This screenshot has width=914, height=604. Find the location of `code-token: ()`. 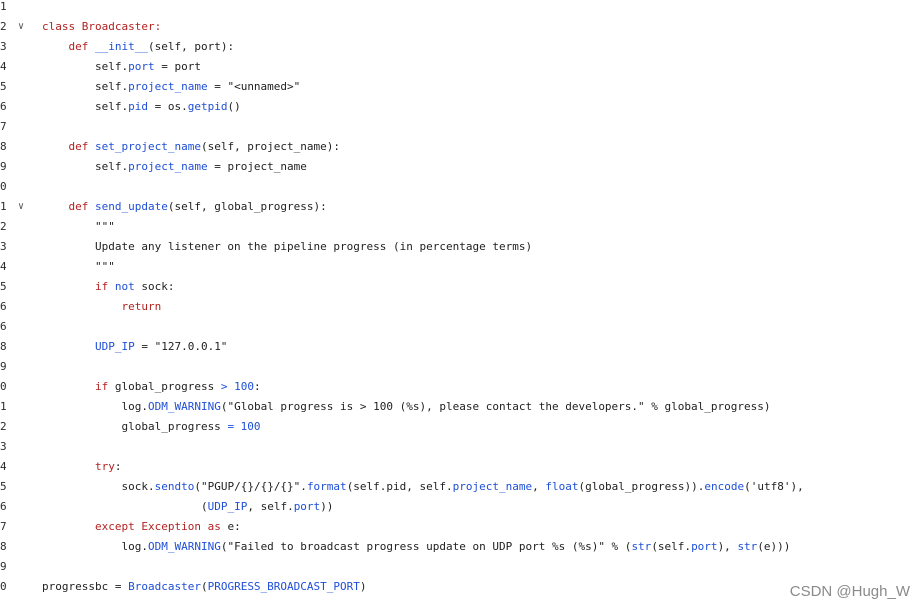

code-token: () is located at coordinates (234, 106).